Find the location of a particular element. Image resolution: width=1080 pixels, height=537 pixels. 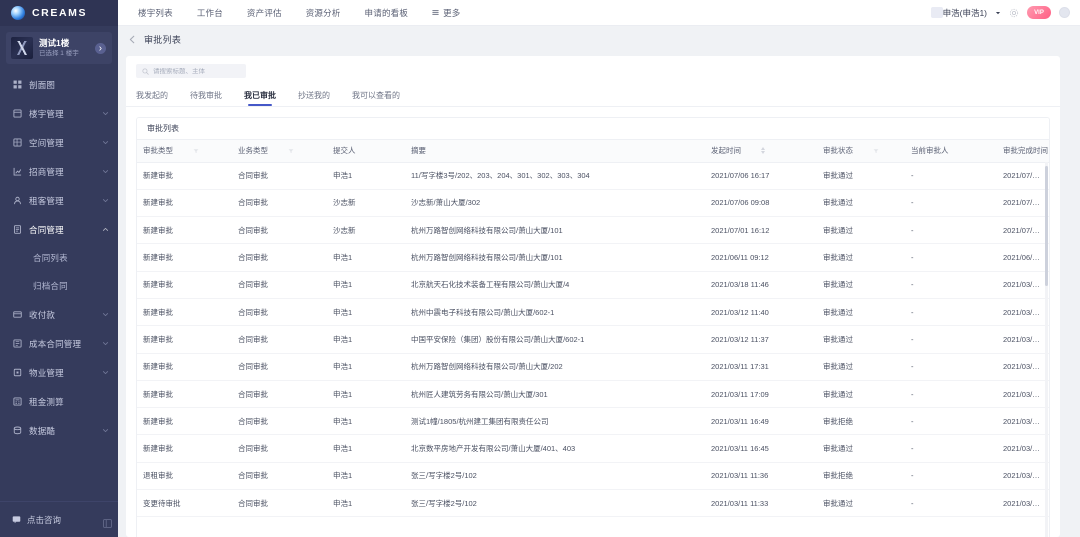

cell-finish_time: 2021/03/11 17:12 is located at coordinates (1023, 394).